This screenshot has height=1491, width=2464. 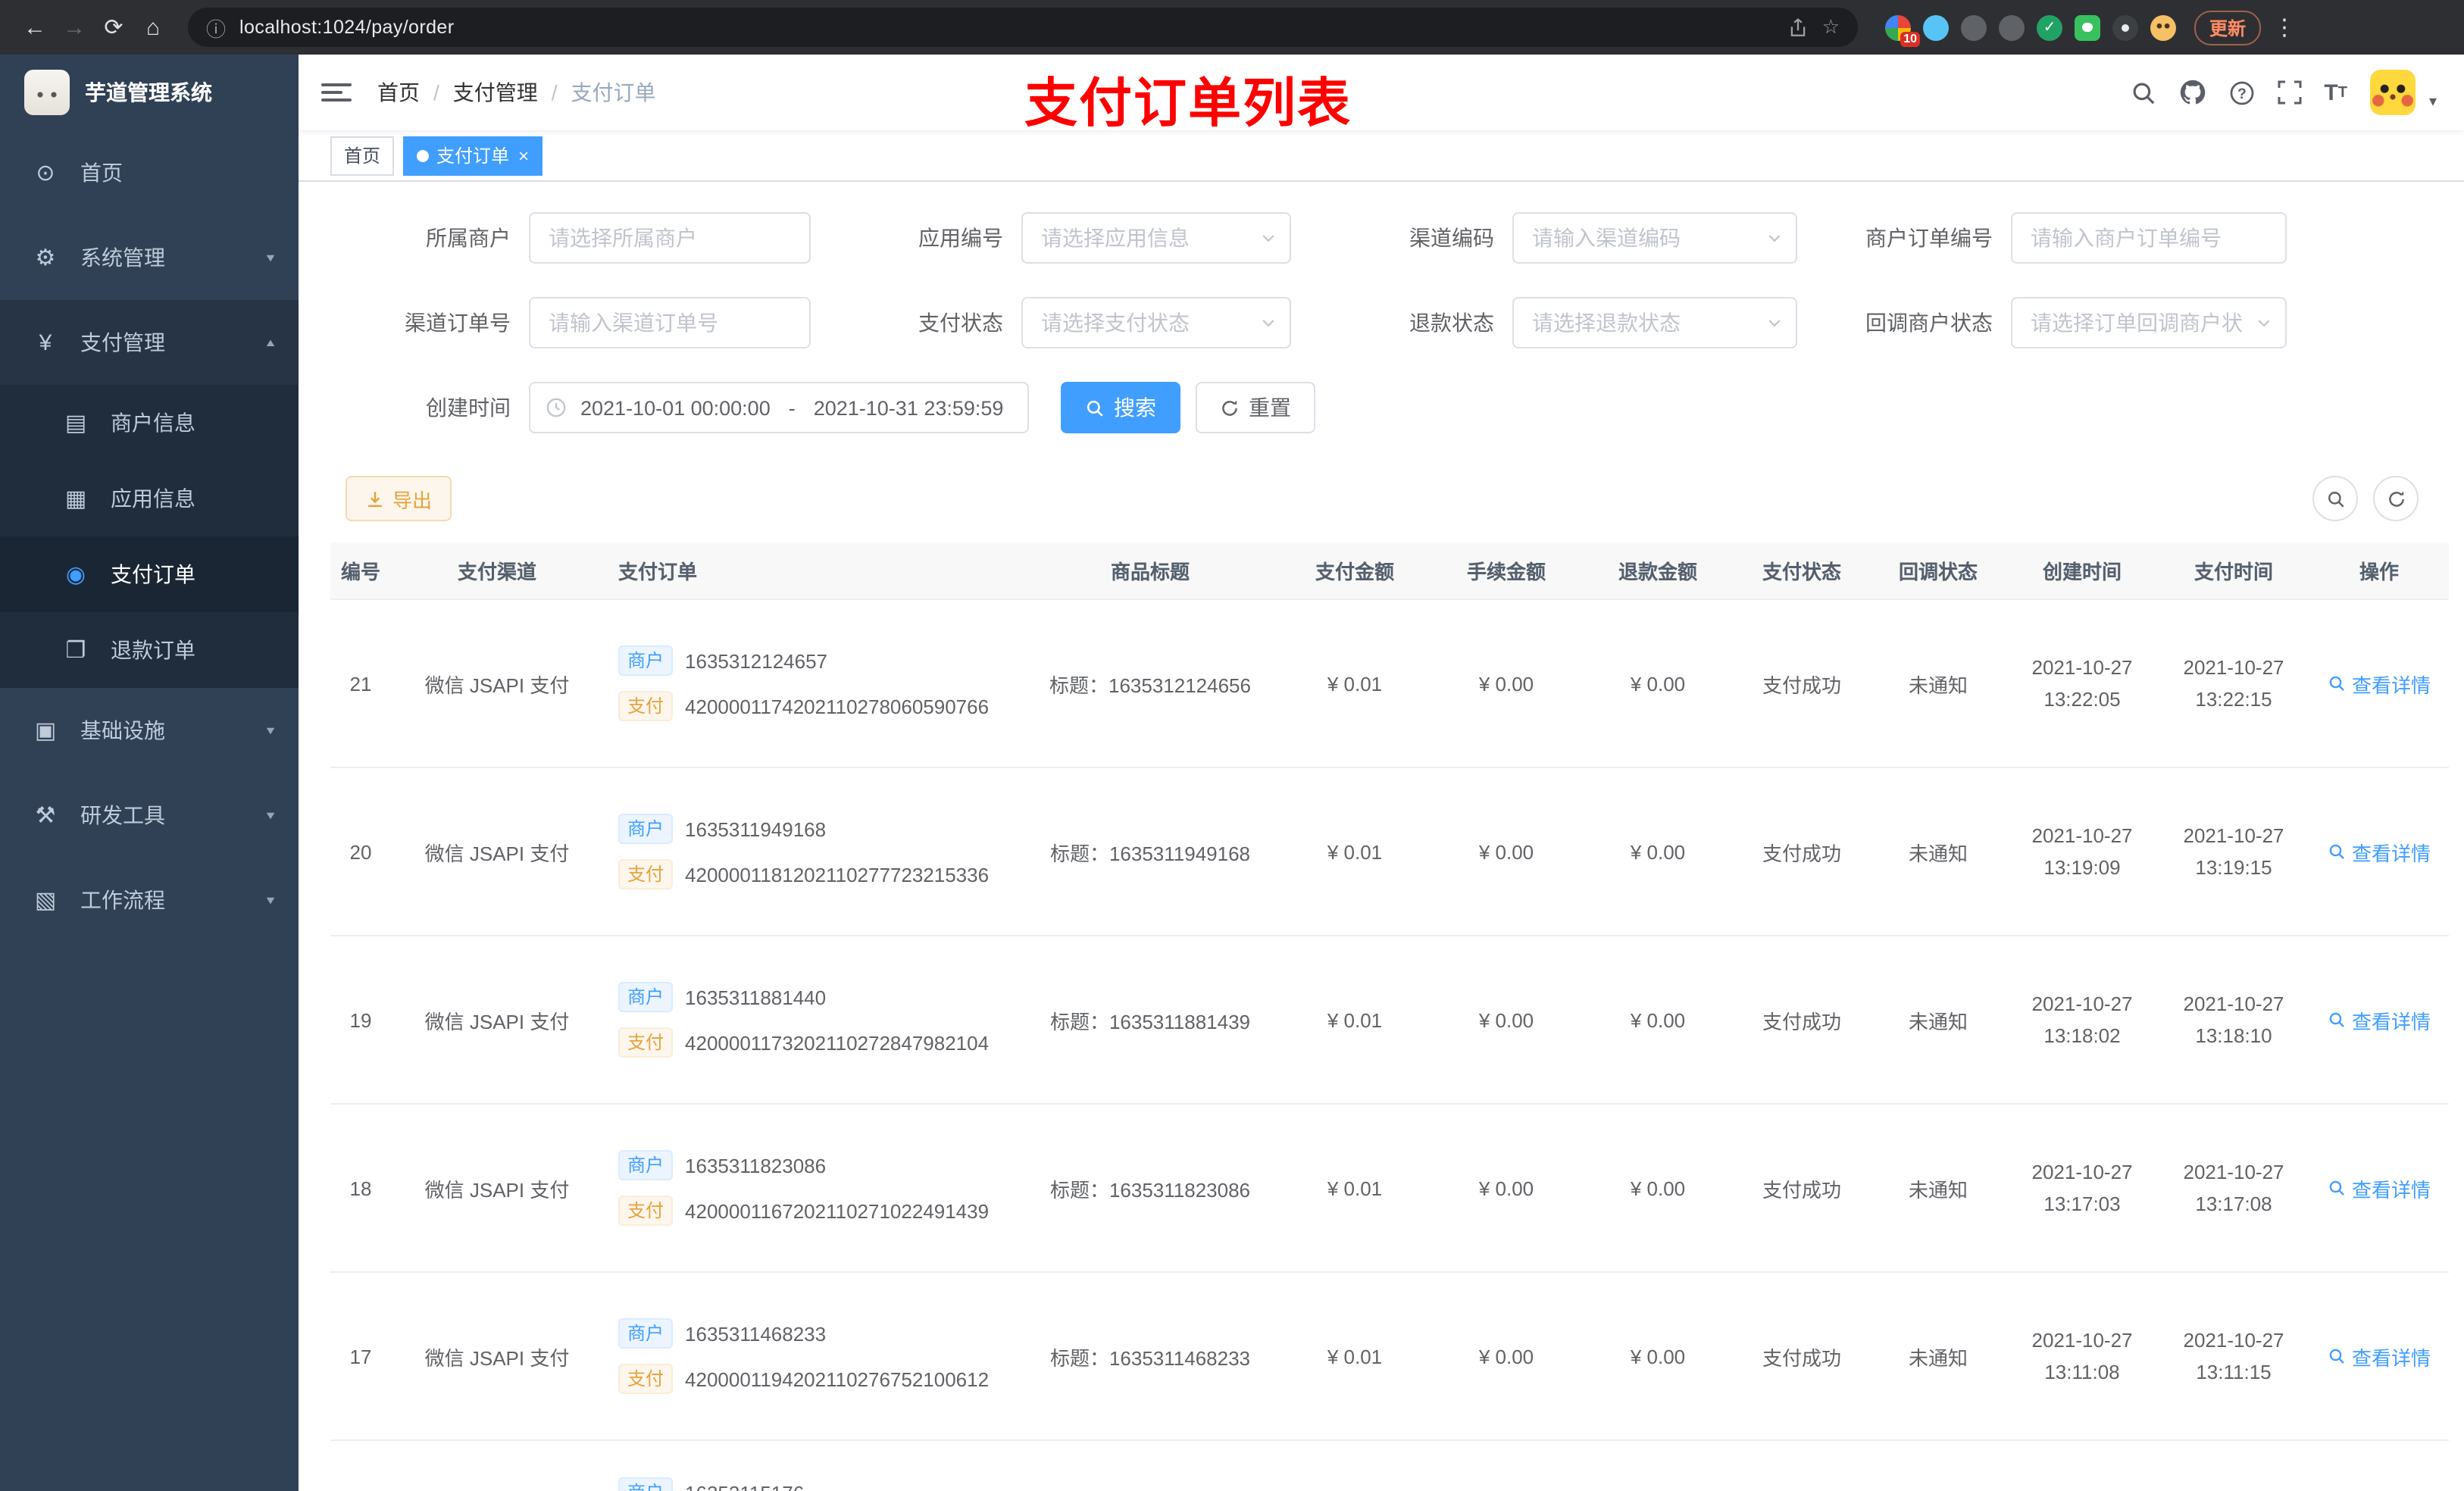 What do you see at coordinates (1007, 27) in the screenshot?
I see `url-text: localhost:1024/pay/order` at bounding box center [1007, 27].